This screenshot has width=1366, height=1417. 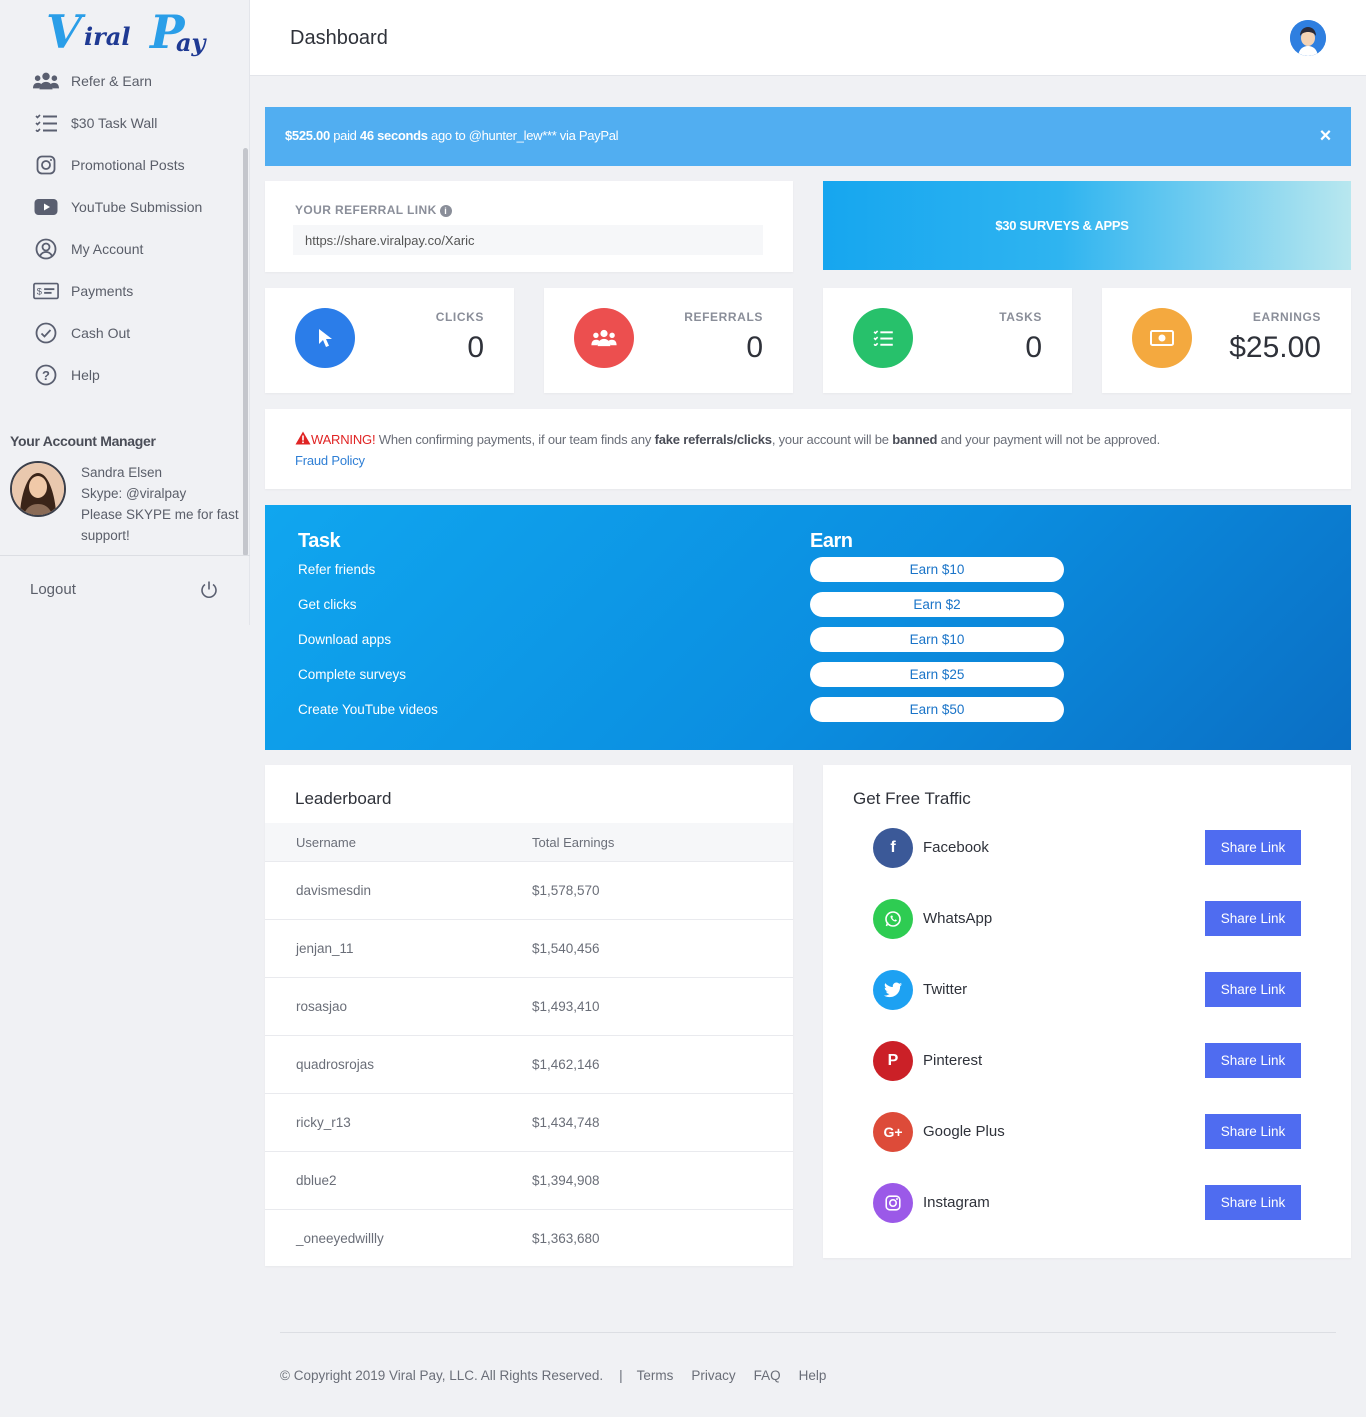 I want to click on payout-time: 46 seconds, so click(x=393, y=135).